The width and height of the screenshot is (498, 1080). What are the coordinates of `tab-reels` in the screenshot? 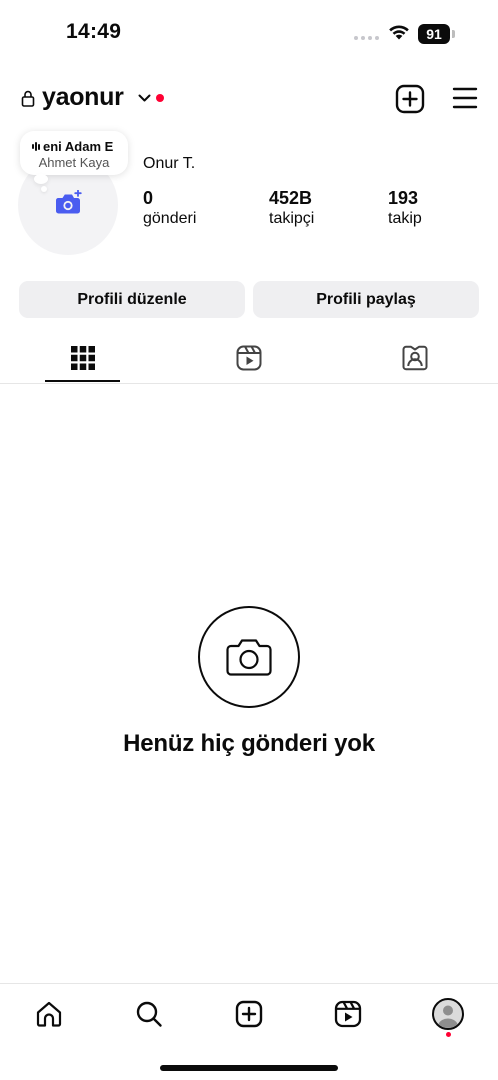 It's located at (249, 358).